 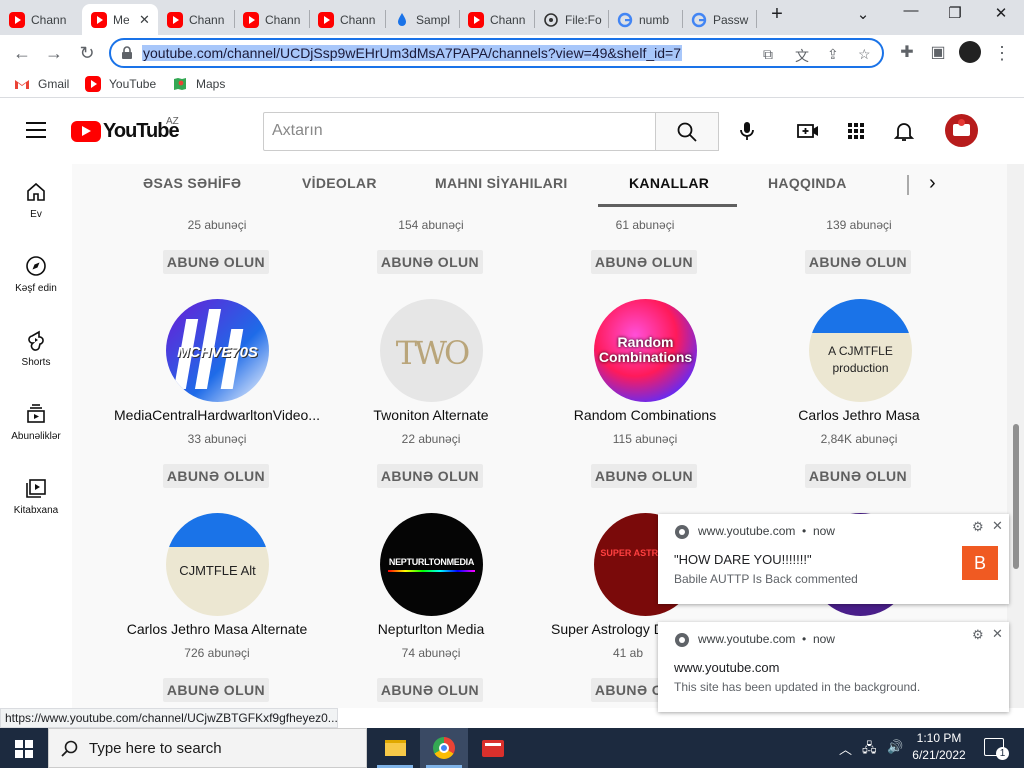 What do you see at coordinates (431, 415) in the screenshot?
I see `channel-name: Twoniton Alternate` at bounding box center [431, 415].